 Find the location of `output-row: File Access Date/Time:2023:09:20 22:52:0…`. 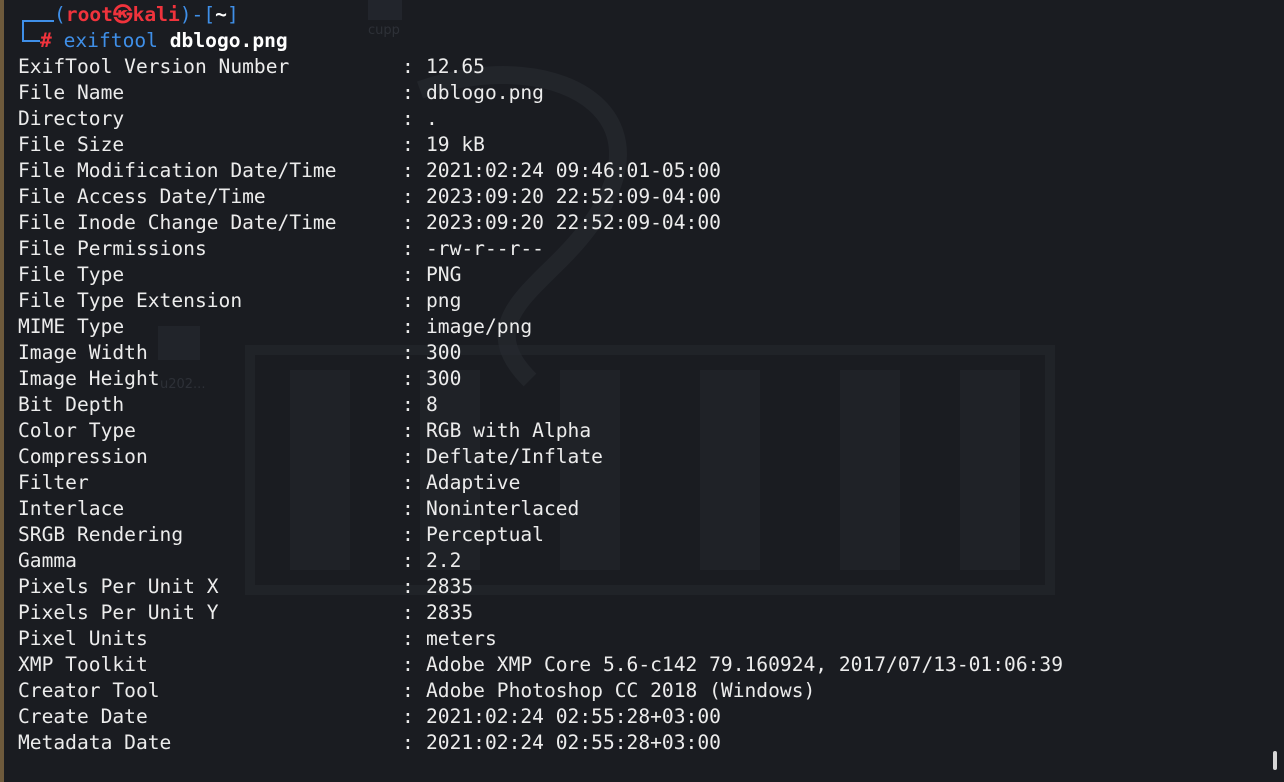

output-row: File Access Date/Time:2023:09:20 22:52:0… is located at coordinates (369, 197).